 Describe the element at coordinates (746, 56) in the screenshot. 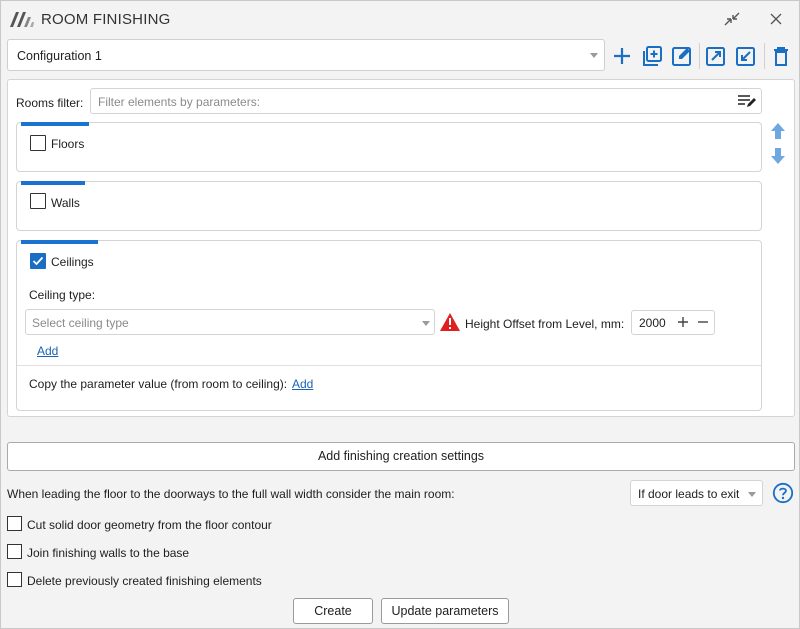

I see `import-config-icon` at that location.